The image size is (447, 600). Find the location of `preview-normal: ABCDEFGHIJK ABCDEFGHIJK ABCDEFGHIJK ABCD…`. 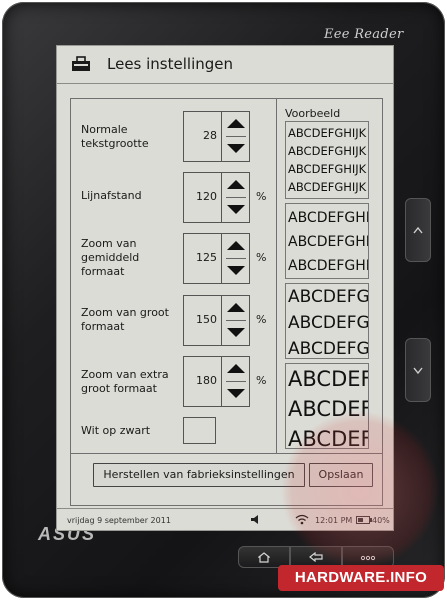

preview-normal: ABCDEFGHIJK ABCDEFGHIJK ABCDEFGHIJK ABCD… is located at coordinates (327, 160).